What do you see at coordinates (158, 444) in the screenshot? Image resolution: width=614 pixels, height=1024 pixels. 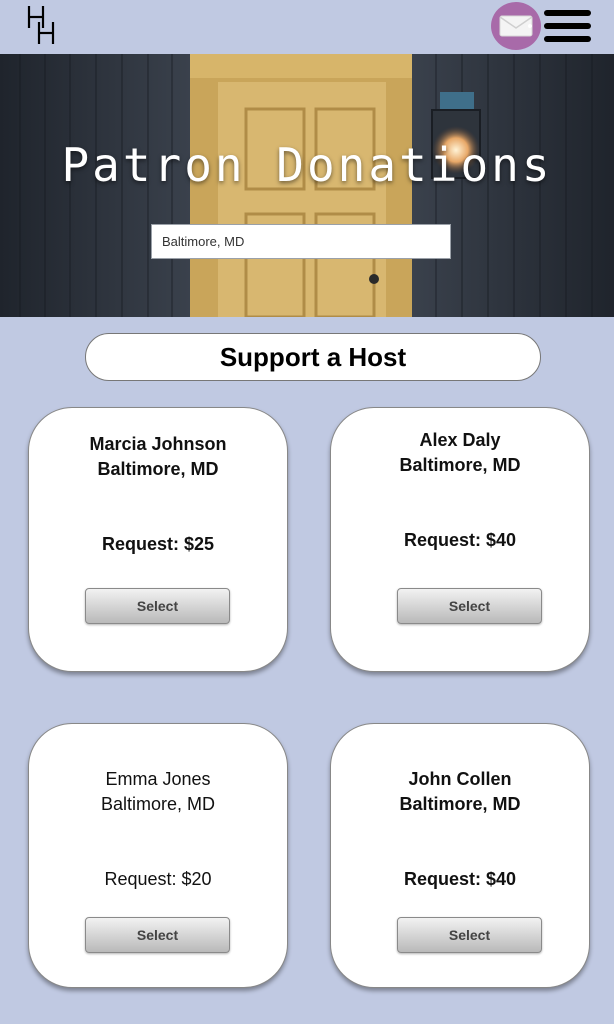 I see `host-name: Marcia Johnson` at bounding box center [158, 444].